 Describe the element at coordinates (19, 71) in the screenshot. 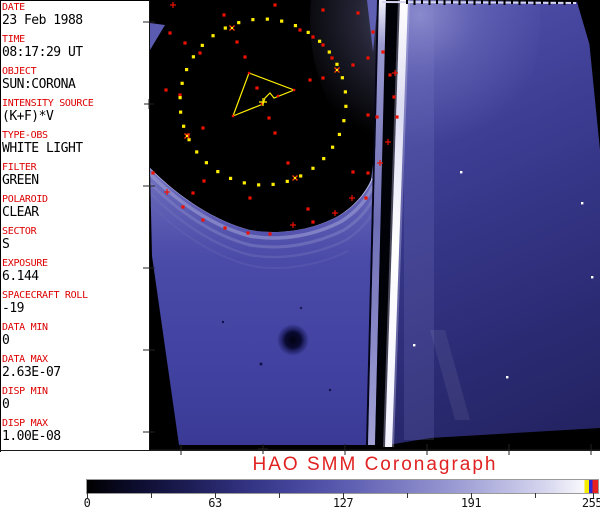

I see `meta-label: OBJECT` at that location.